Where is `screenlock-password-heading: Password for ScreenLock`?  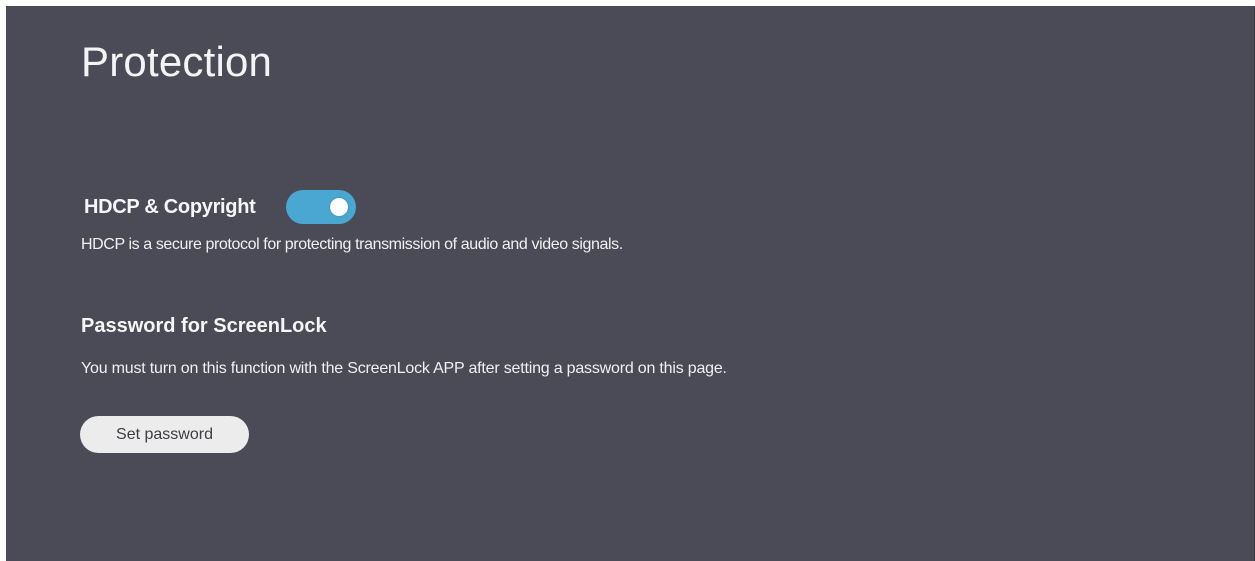
screenlock-password-heading: Password for ScreenLock is located at coordinates (204, 326).